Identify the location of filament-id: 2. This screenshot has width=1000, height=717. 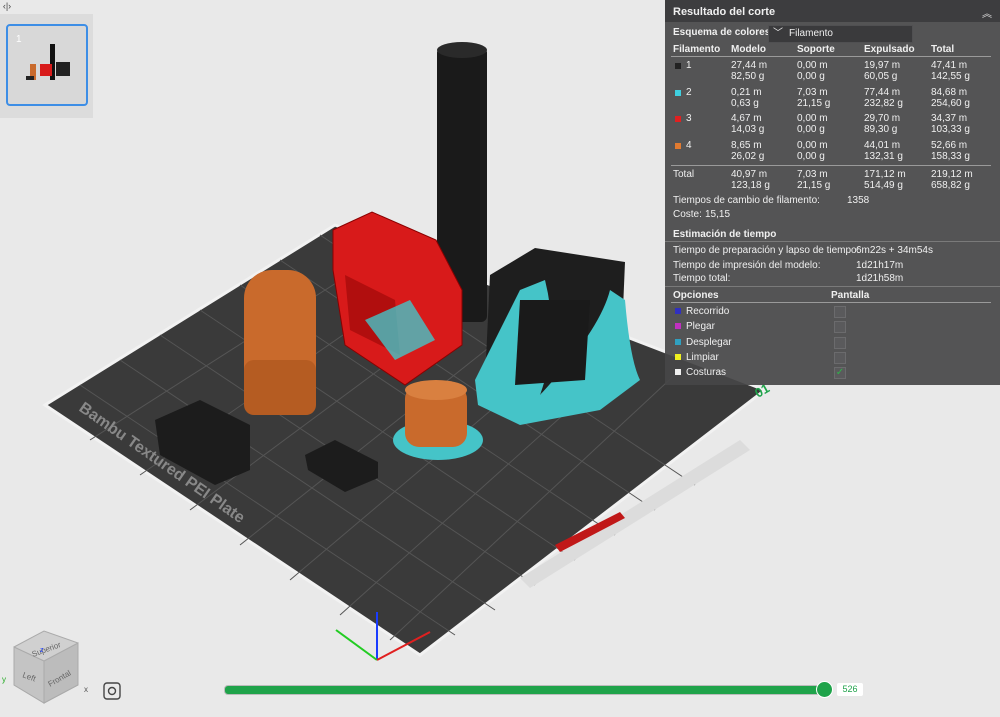
(689, 92).